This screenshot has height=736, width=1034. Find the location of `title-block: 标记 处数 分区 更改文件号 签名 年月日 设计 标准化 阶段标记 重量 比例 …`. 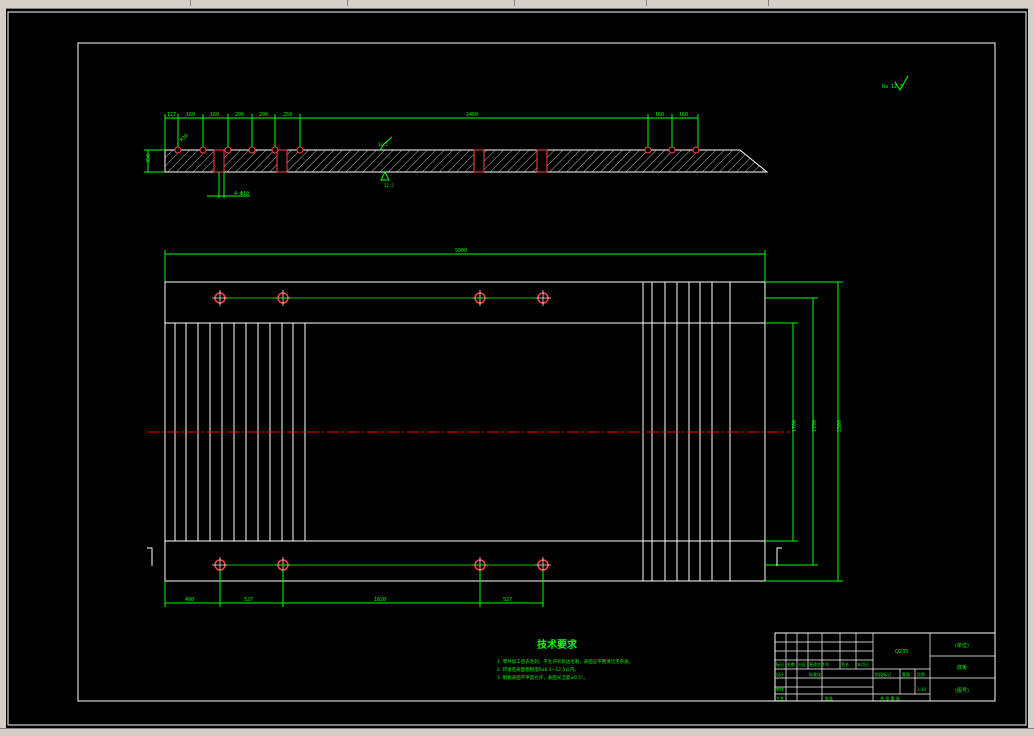

title-block: 标记 处数 分区 更改文件号 签名 年月日 设计 标准化 阶段标记 重量 比例 … is located at coordinates (885, 667).